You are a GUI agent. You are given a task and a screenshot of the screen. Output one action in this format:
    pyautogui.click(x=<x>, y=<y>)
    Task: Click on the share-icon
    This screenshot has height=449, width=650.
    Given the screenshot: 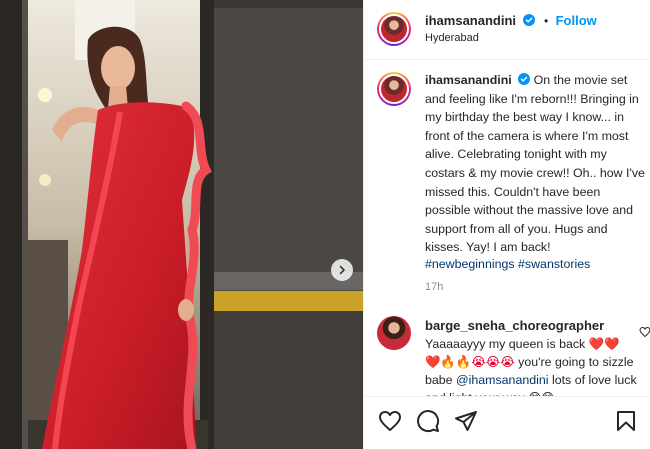 What is the action you would take?
    pyautogui.click(x=466, y=421)
    